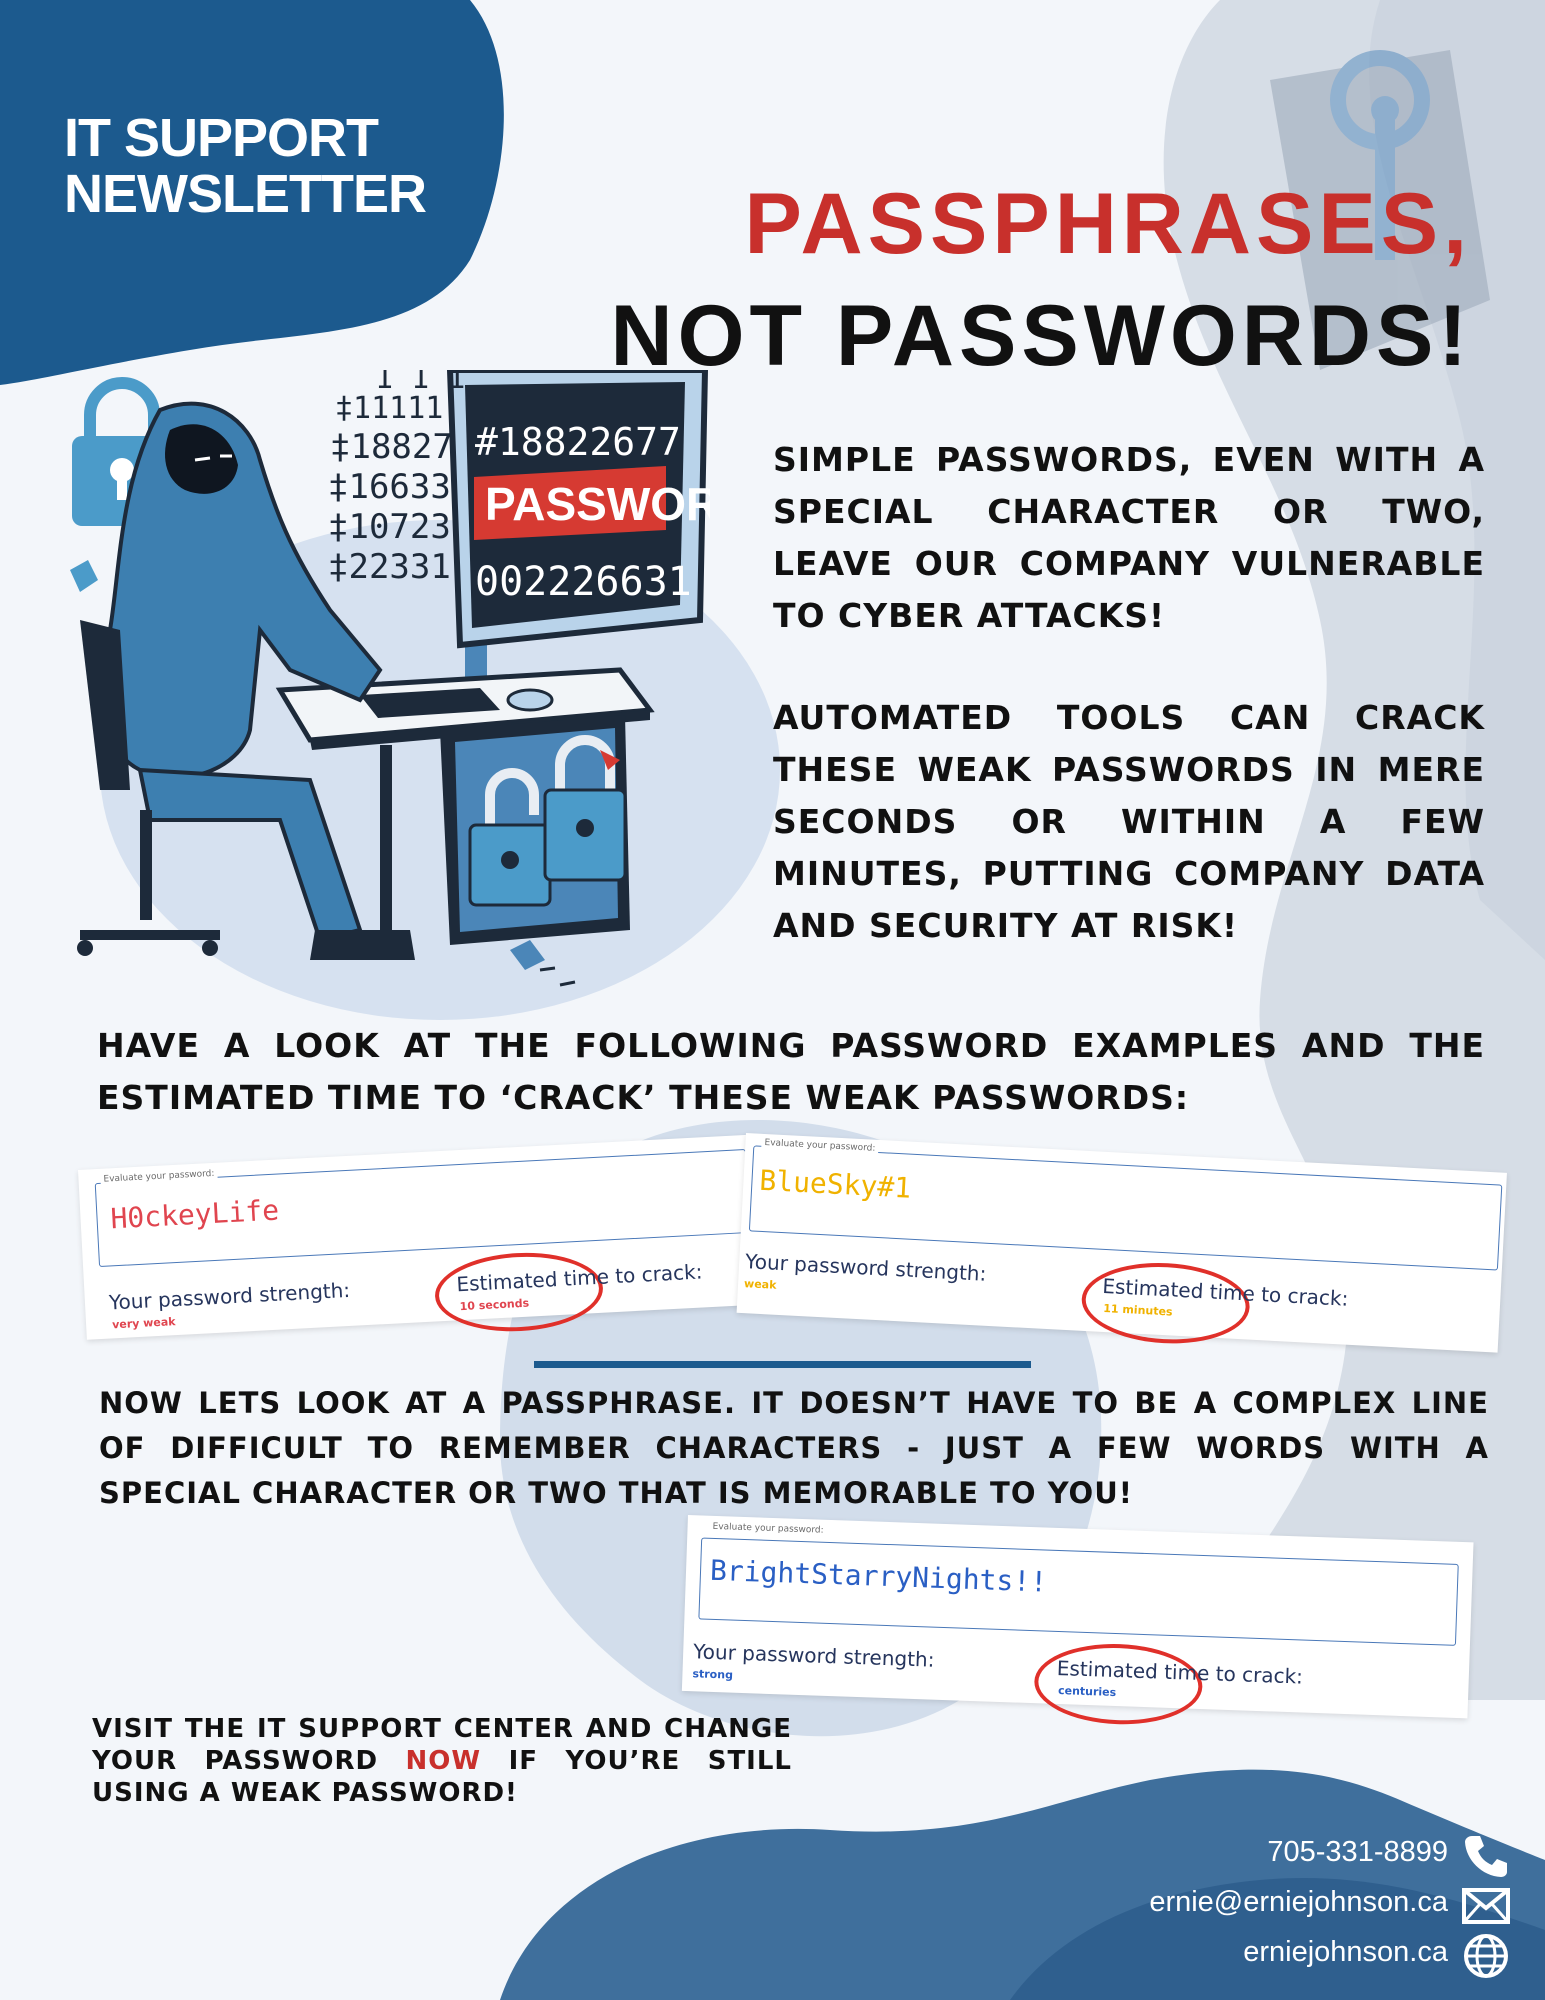  I want to click on screen-line-3: 002226631, so click(583, 582).